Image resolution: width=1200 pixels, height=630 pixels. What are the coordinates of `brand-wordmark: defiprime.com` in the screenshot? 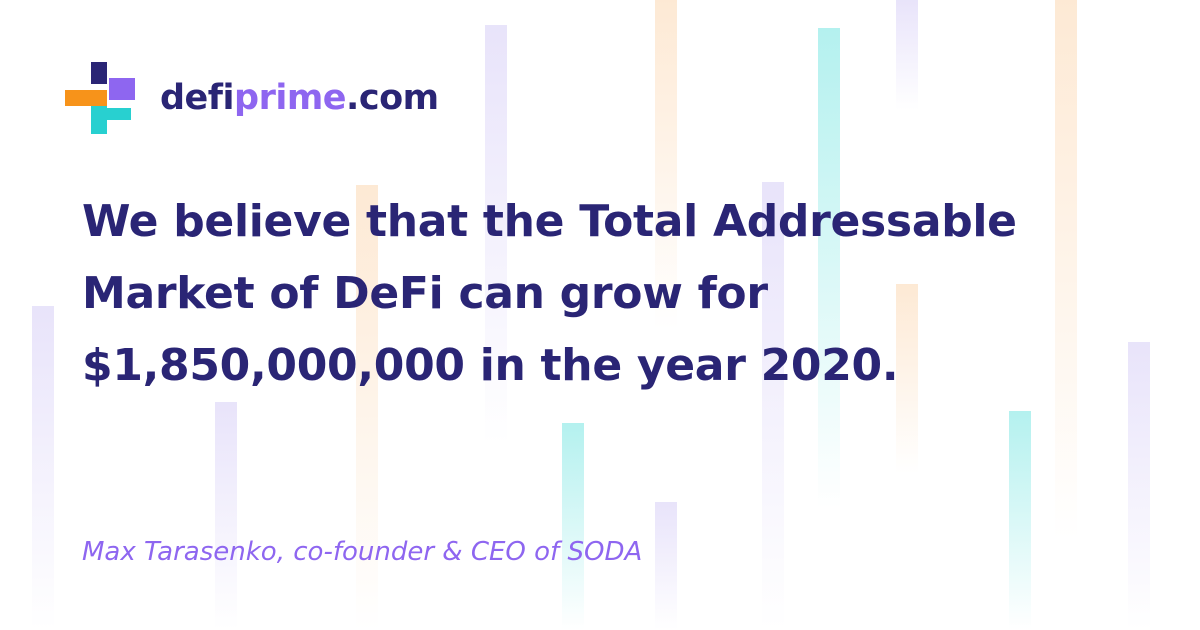 It's located at (299, 97).